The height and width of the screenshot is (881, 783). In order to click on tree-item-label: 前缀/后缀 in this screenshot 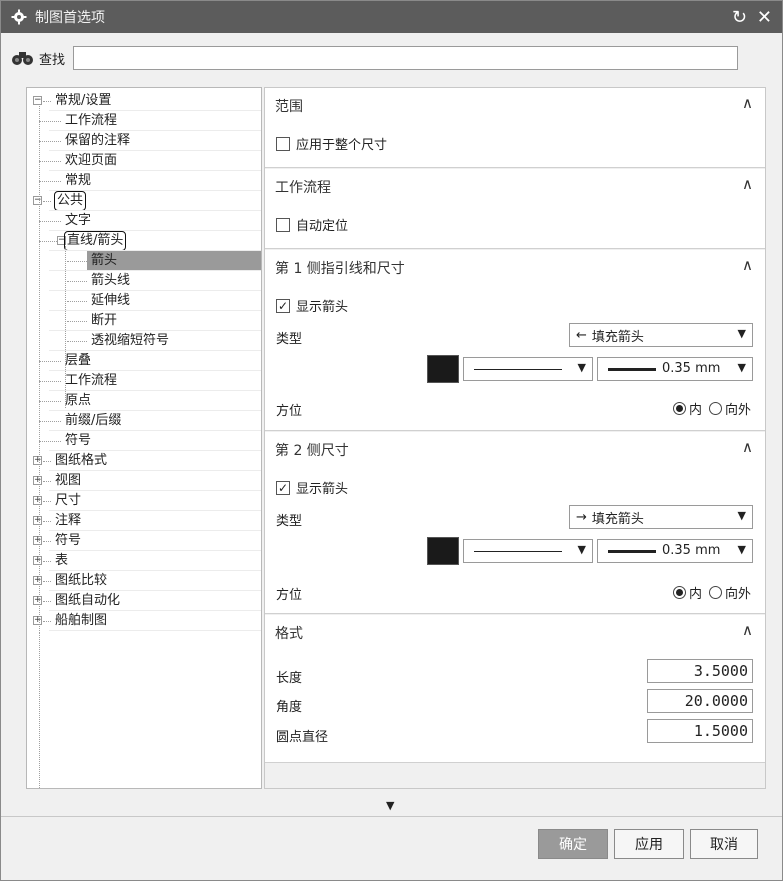, I will do `click(93, 420)`.